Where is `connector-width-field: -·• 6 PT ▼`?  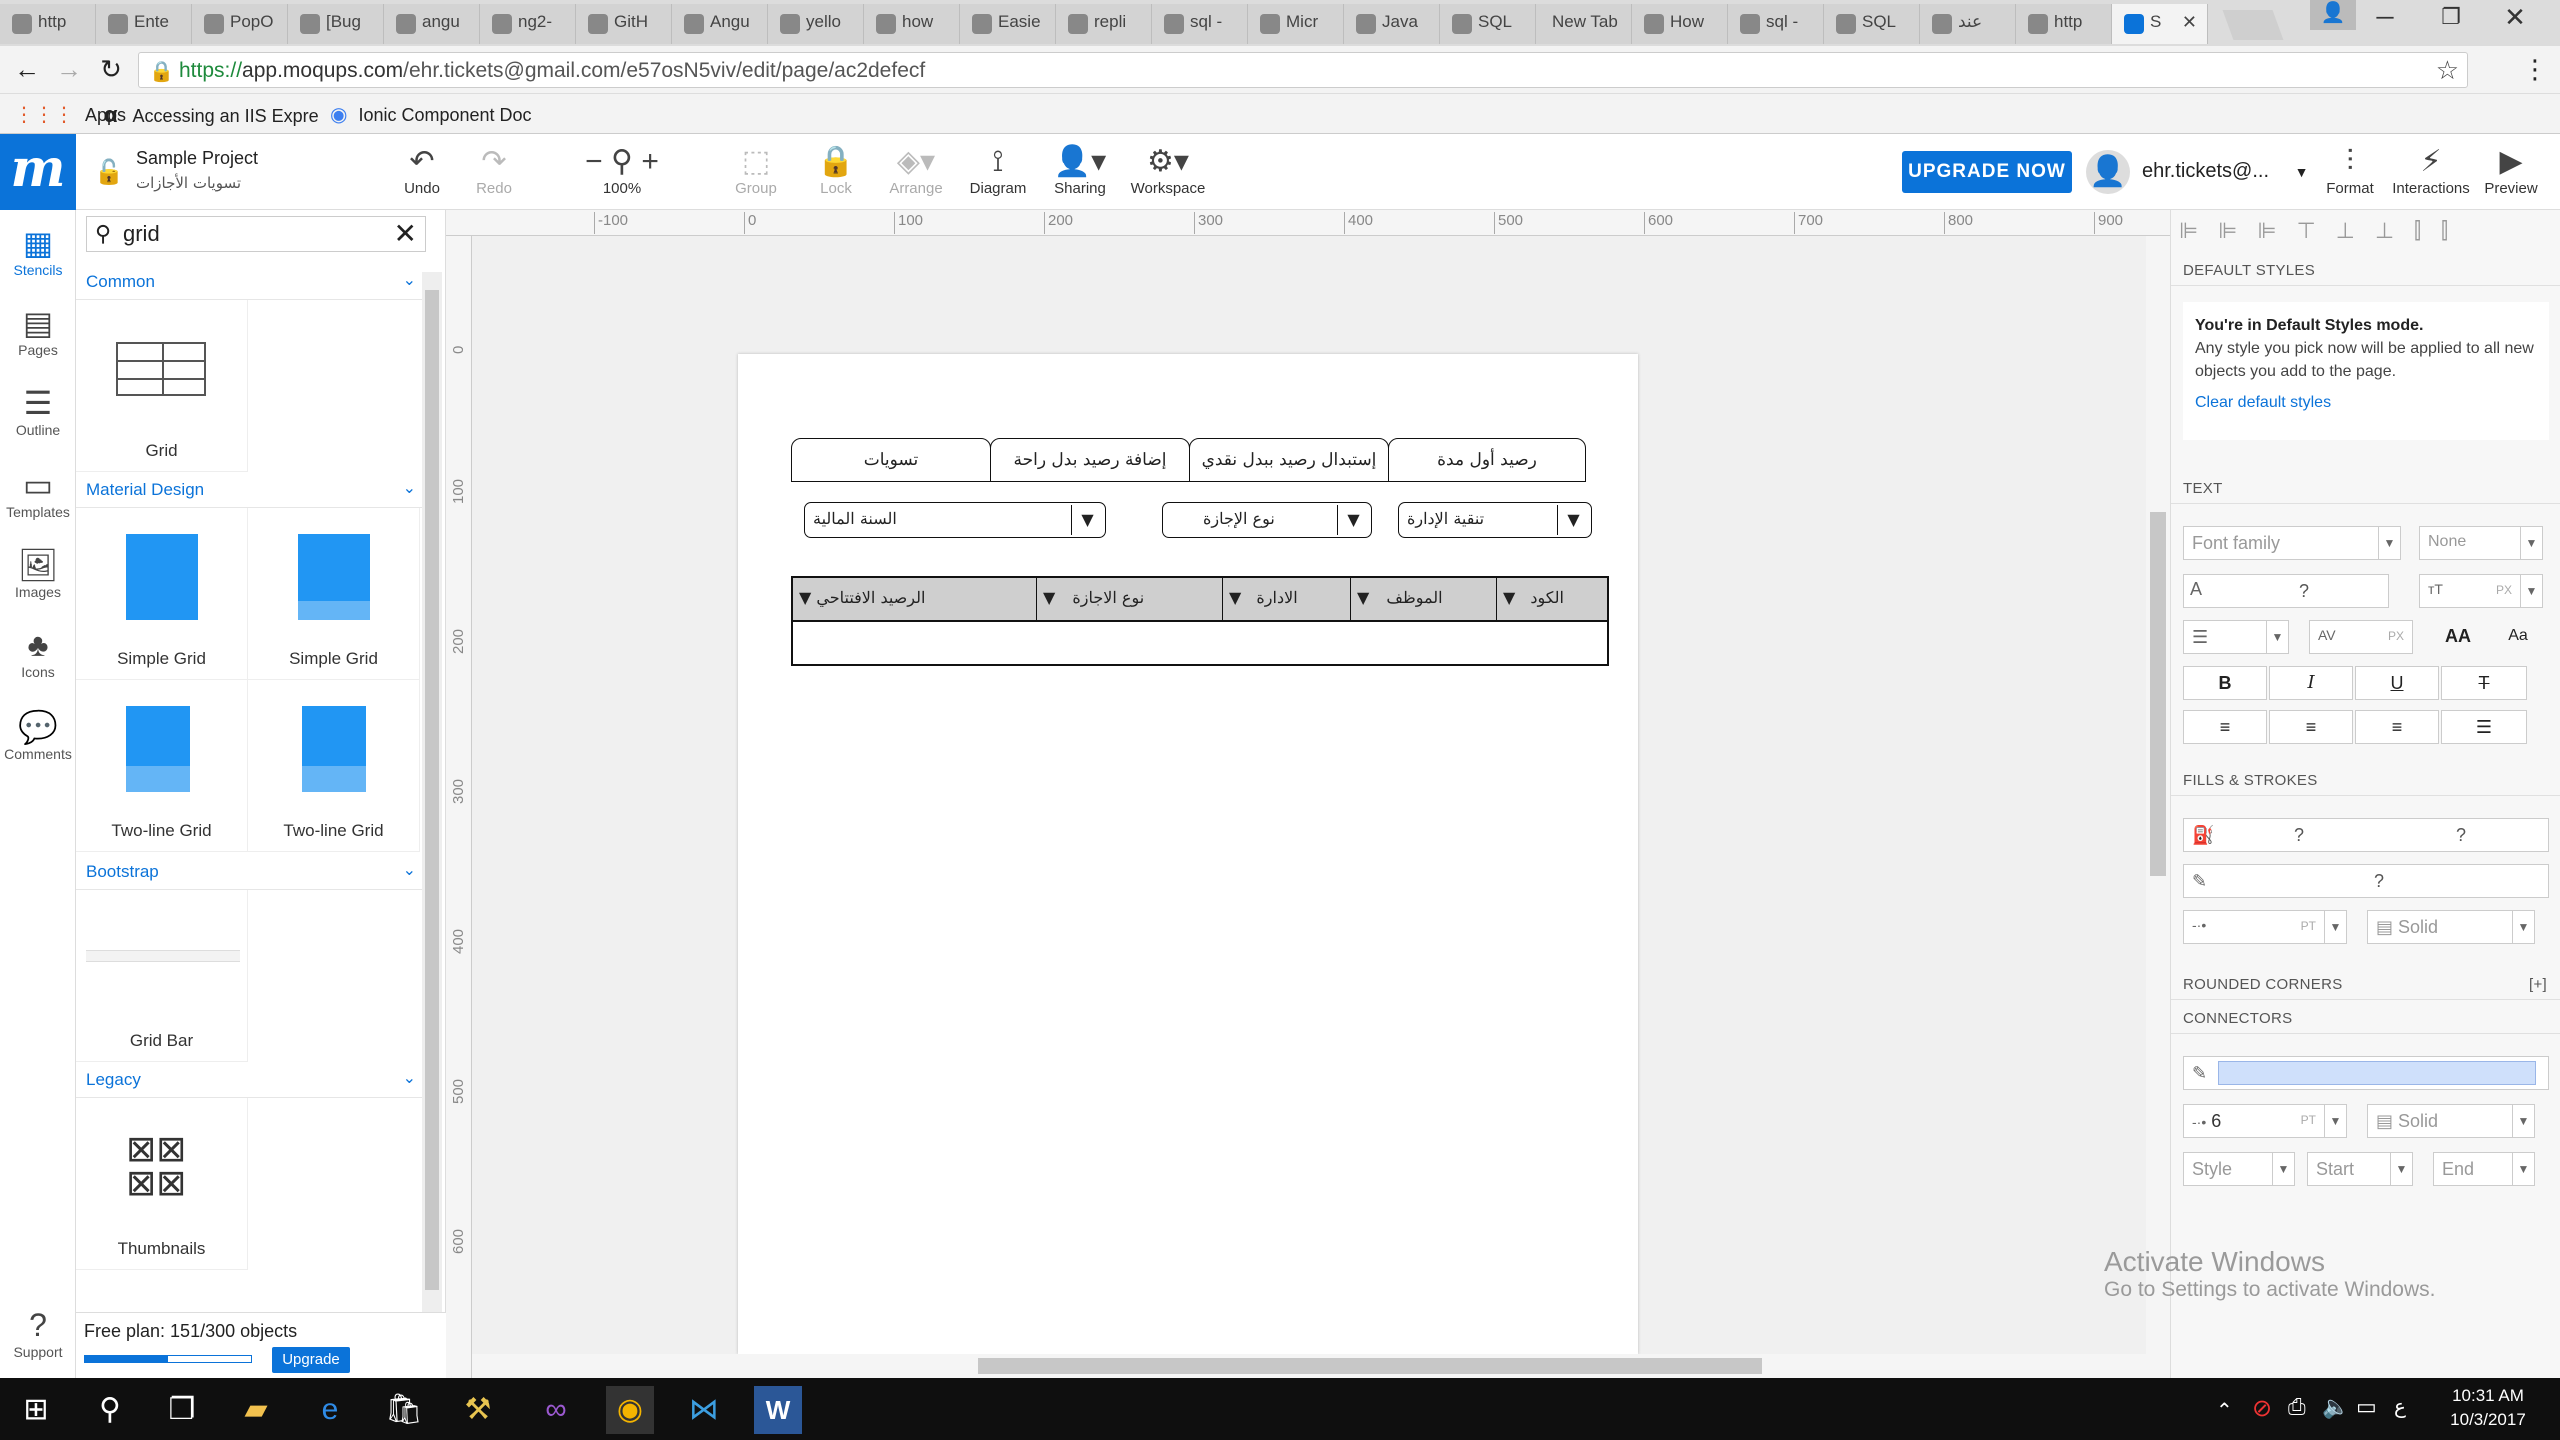 connector-width-field: -·• 6 PT ▼ is located at coordinates (2265, 1121).